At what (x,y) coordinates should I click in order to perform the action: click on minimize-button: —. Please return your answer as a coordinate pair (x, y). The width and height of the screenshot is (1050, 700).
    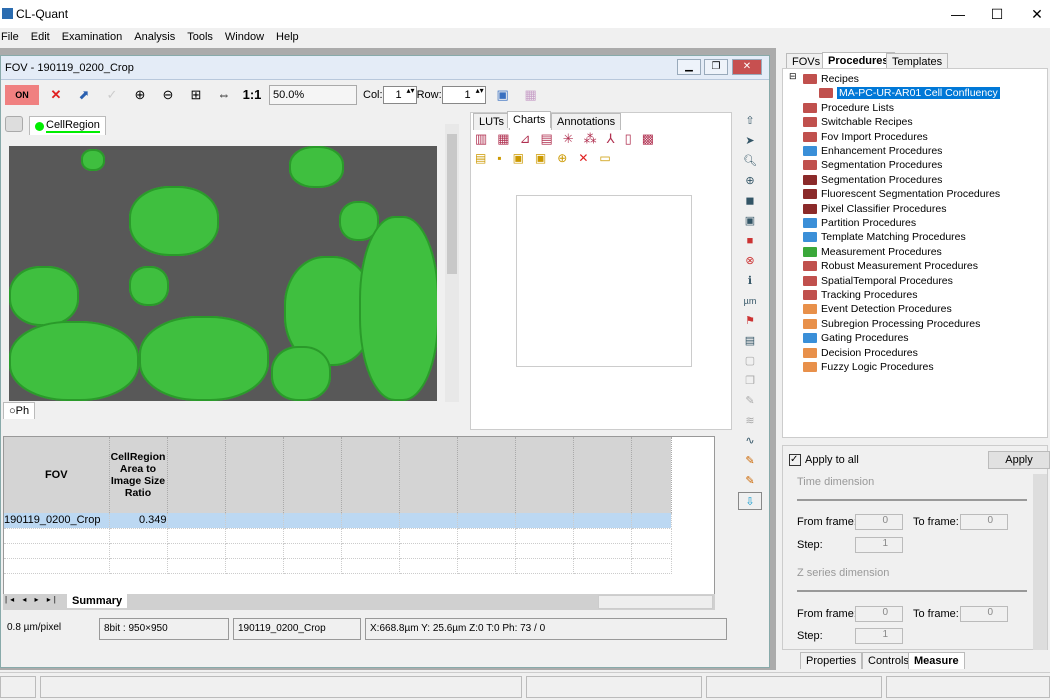
    Looking at the image, I should click on (958, 14).